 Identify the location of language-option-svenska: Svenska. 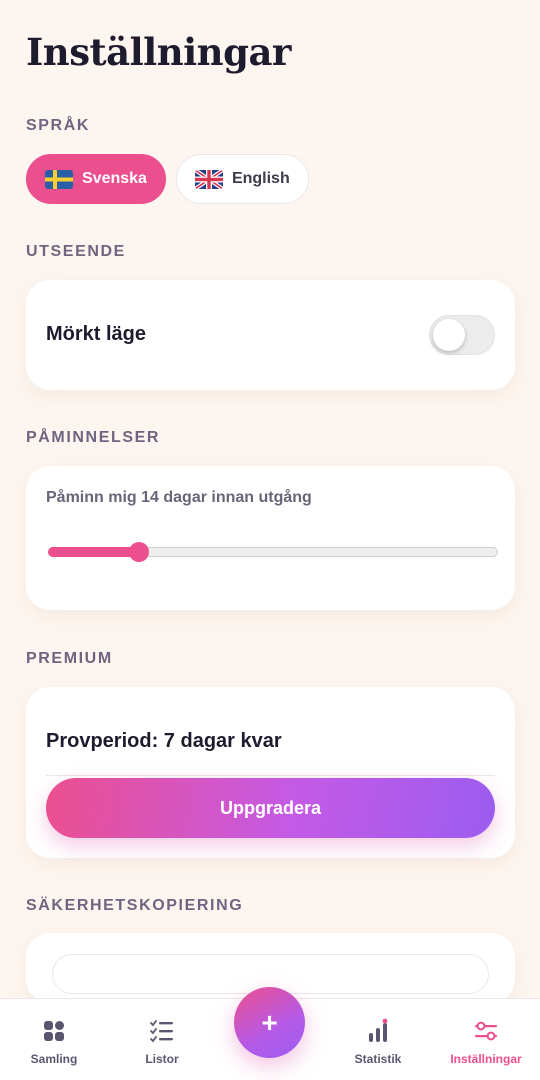
(96, 179).